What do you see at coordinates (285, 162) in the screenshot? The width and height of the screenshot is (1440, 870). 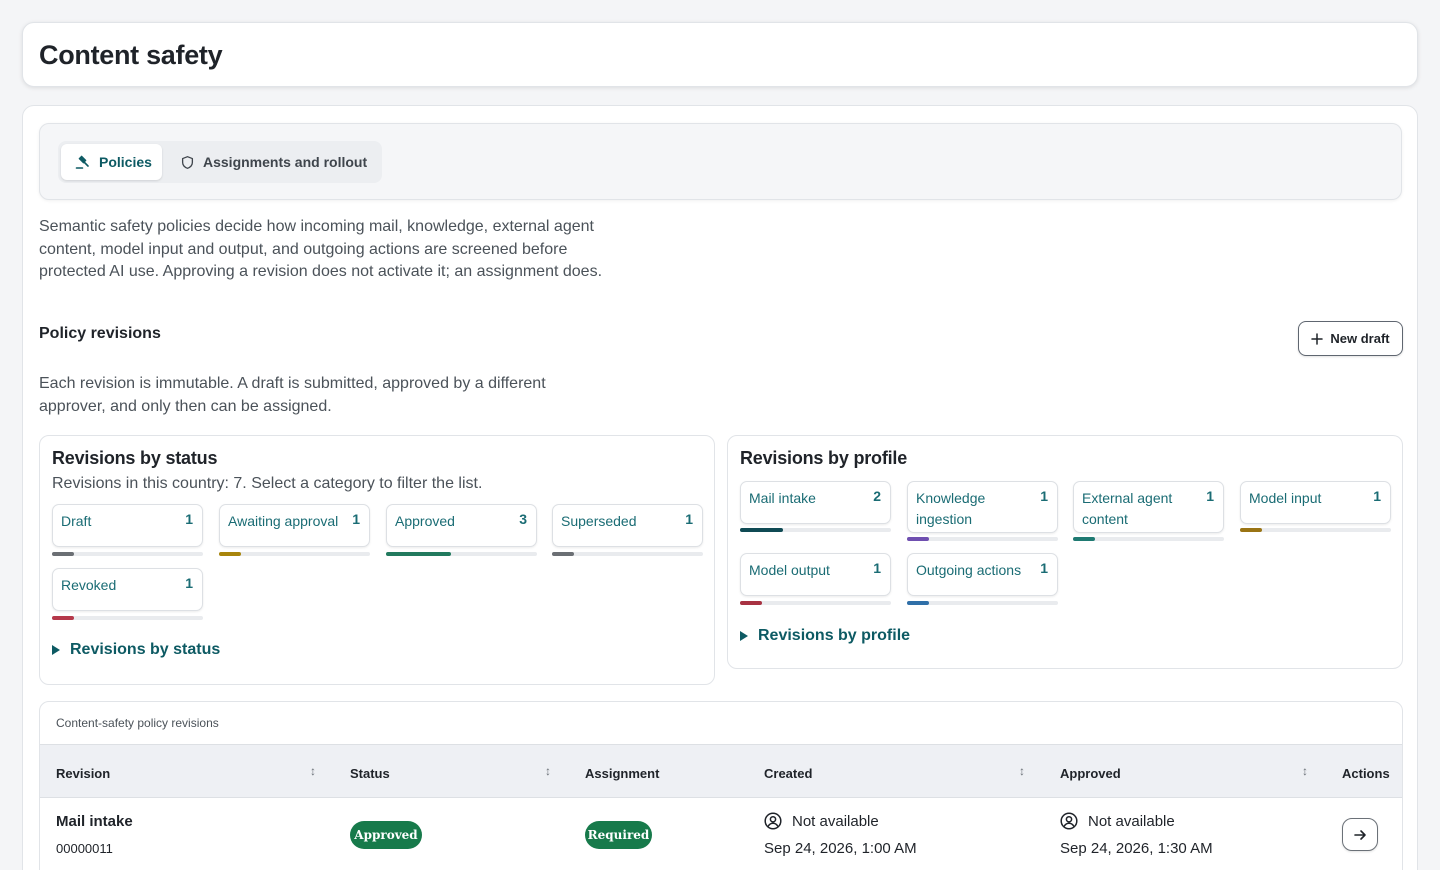 I see `tab-label: Assignments and rollout` at bounding box center [285, 162].